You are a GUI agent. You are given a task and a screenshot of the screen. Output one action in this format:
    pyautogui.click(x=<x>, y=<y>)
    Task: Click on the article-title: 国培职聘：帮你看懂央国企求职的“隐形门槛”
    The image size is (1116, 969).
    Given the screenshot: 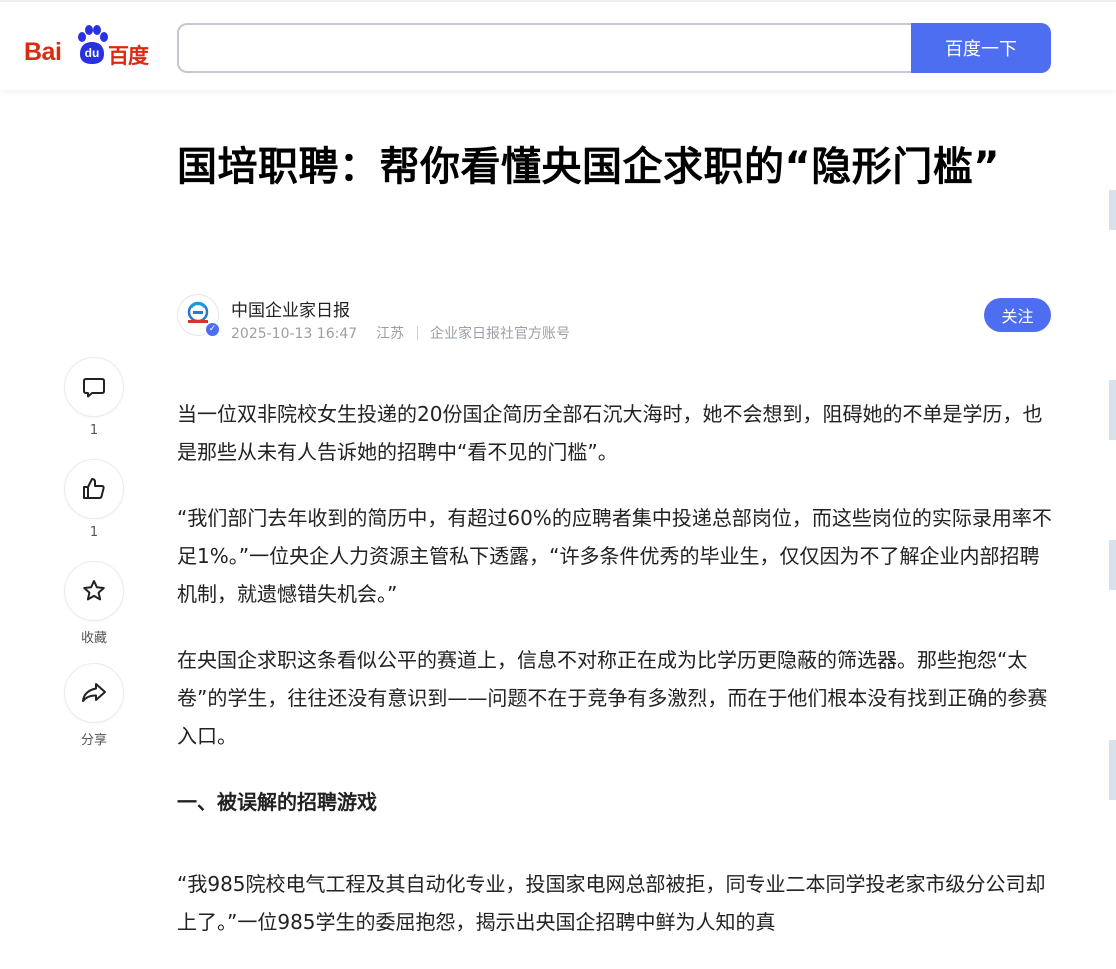 What is the action you would take?
    pyautogui.click(x=589, y=167)
    